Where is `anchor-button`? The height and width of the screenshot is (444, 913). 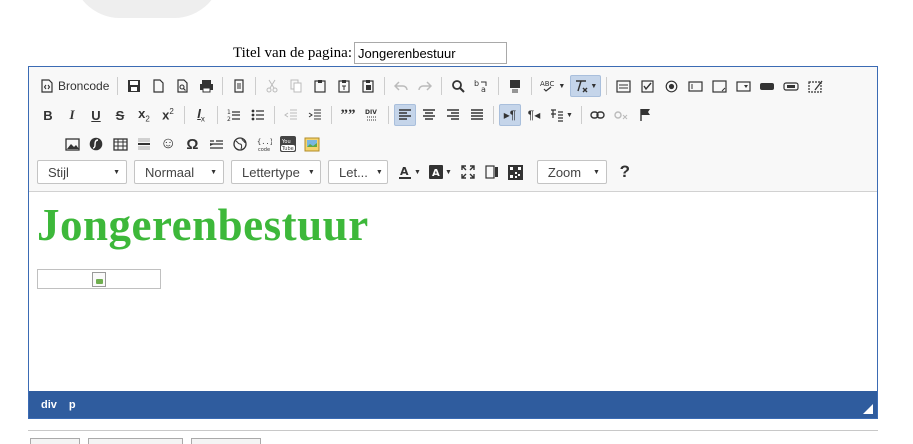
anchor-button is located at coordinates (646, 115).